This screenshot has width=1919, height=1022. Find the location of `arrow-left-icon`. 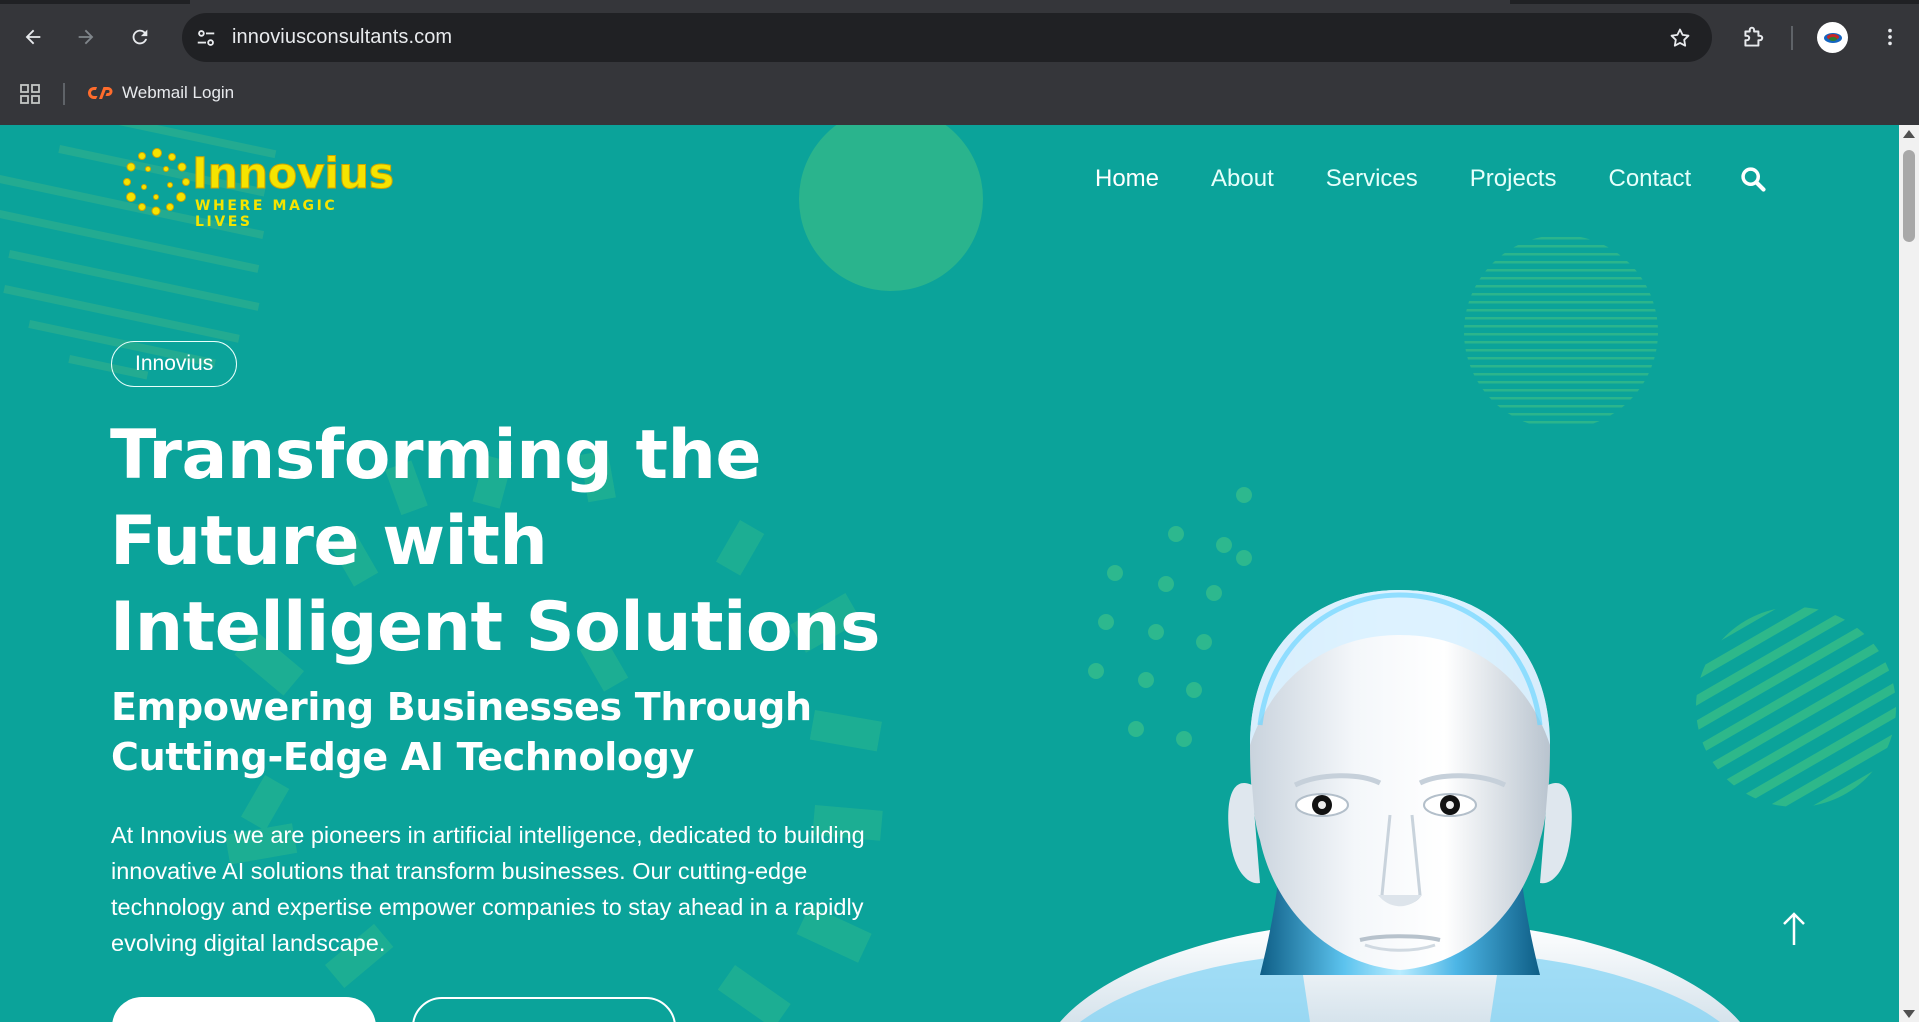

arrow-left-icon is located at coordinates (33, 37).